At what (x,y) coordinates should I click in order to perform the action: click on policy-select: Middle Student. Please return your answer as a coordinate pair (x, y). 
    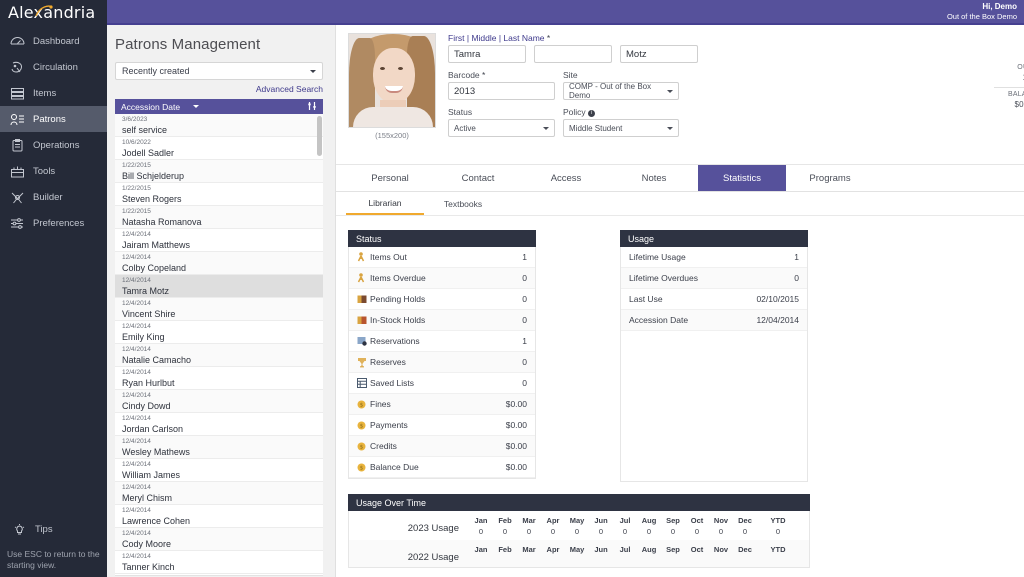
    Looking at the image, I should click on (621, 128).